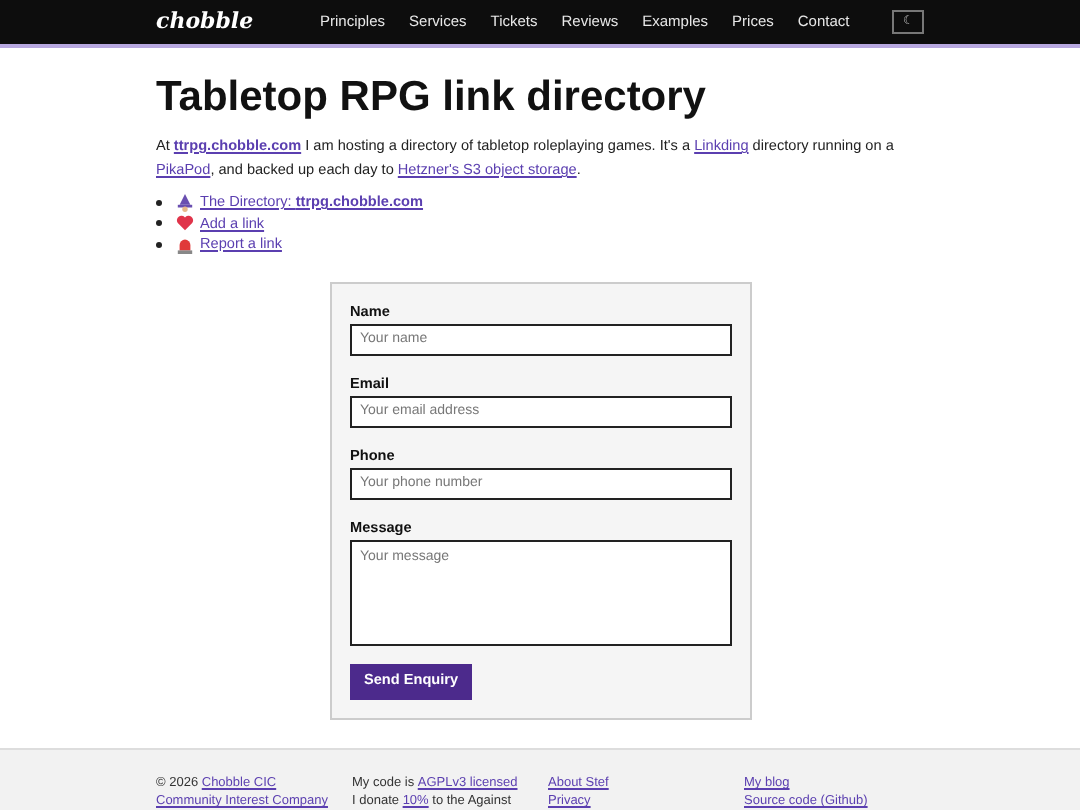  What do you see at coordinates (185, 244) in the screenshot?
I see `siren-icon` at bounding box center [185, 244].